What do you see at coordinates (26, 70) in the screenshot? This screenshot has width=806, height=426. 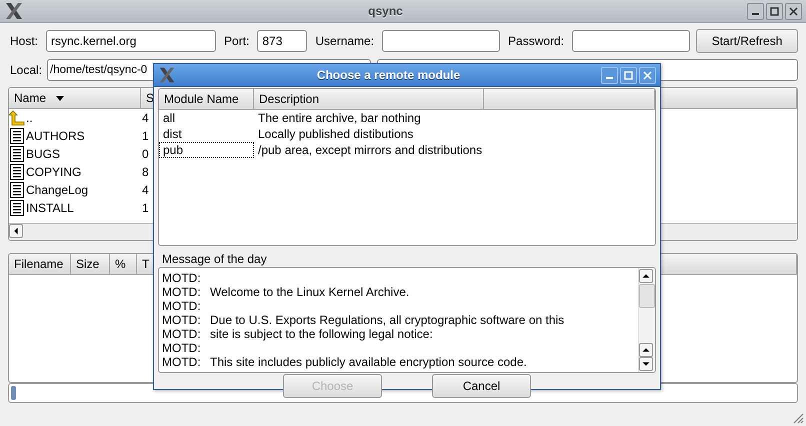 I see `local-label: Local:` at bounding box center [26, 70].